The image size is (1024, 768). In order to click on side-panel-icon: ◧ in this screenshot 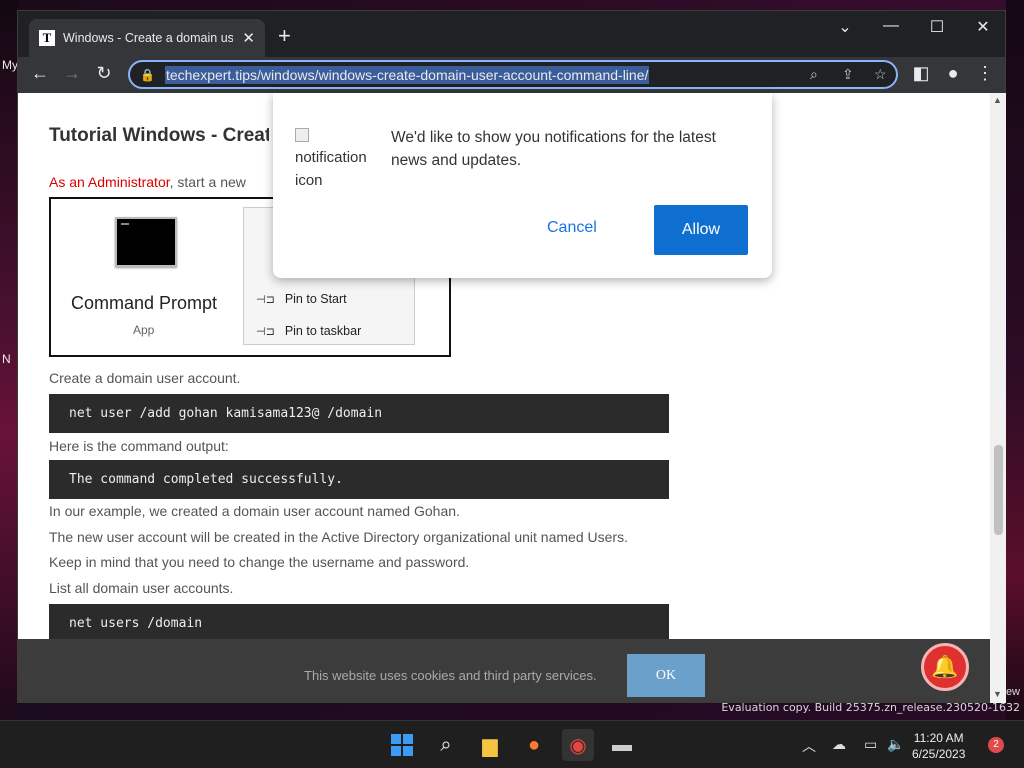, I will do `click(921, 73)`.